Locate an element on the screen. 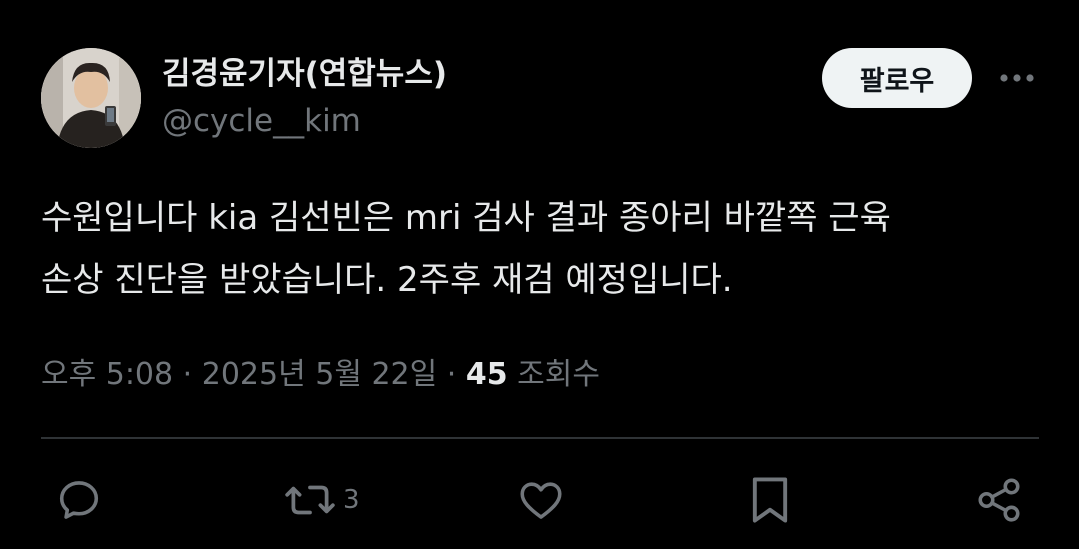  reply-icon is located at coordinates (79, 500).